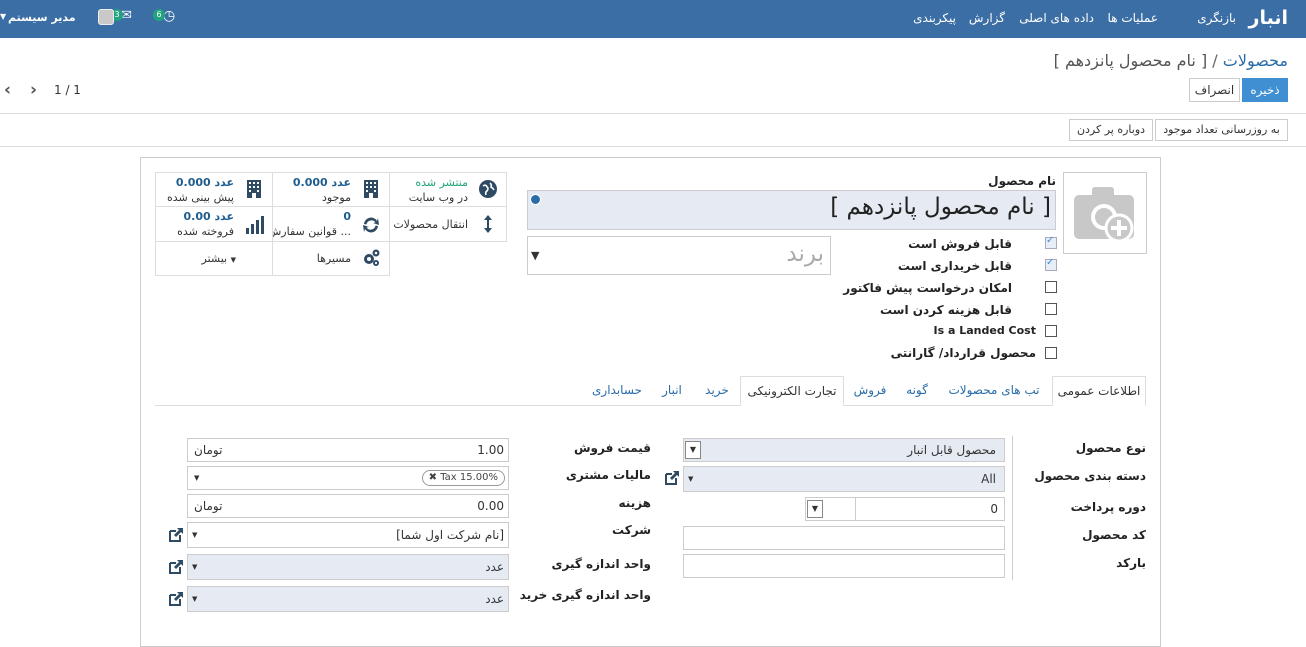  What do you see at coordinates (792, 391) in the screenshot?
I see `tab-ecommerce: تجارت الکترونیکی` at bounding box center [792, 391].